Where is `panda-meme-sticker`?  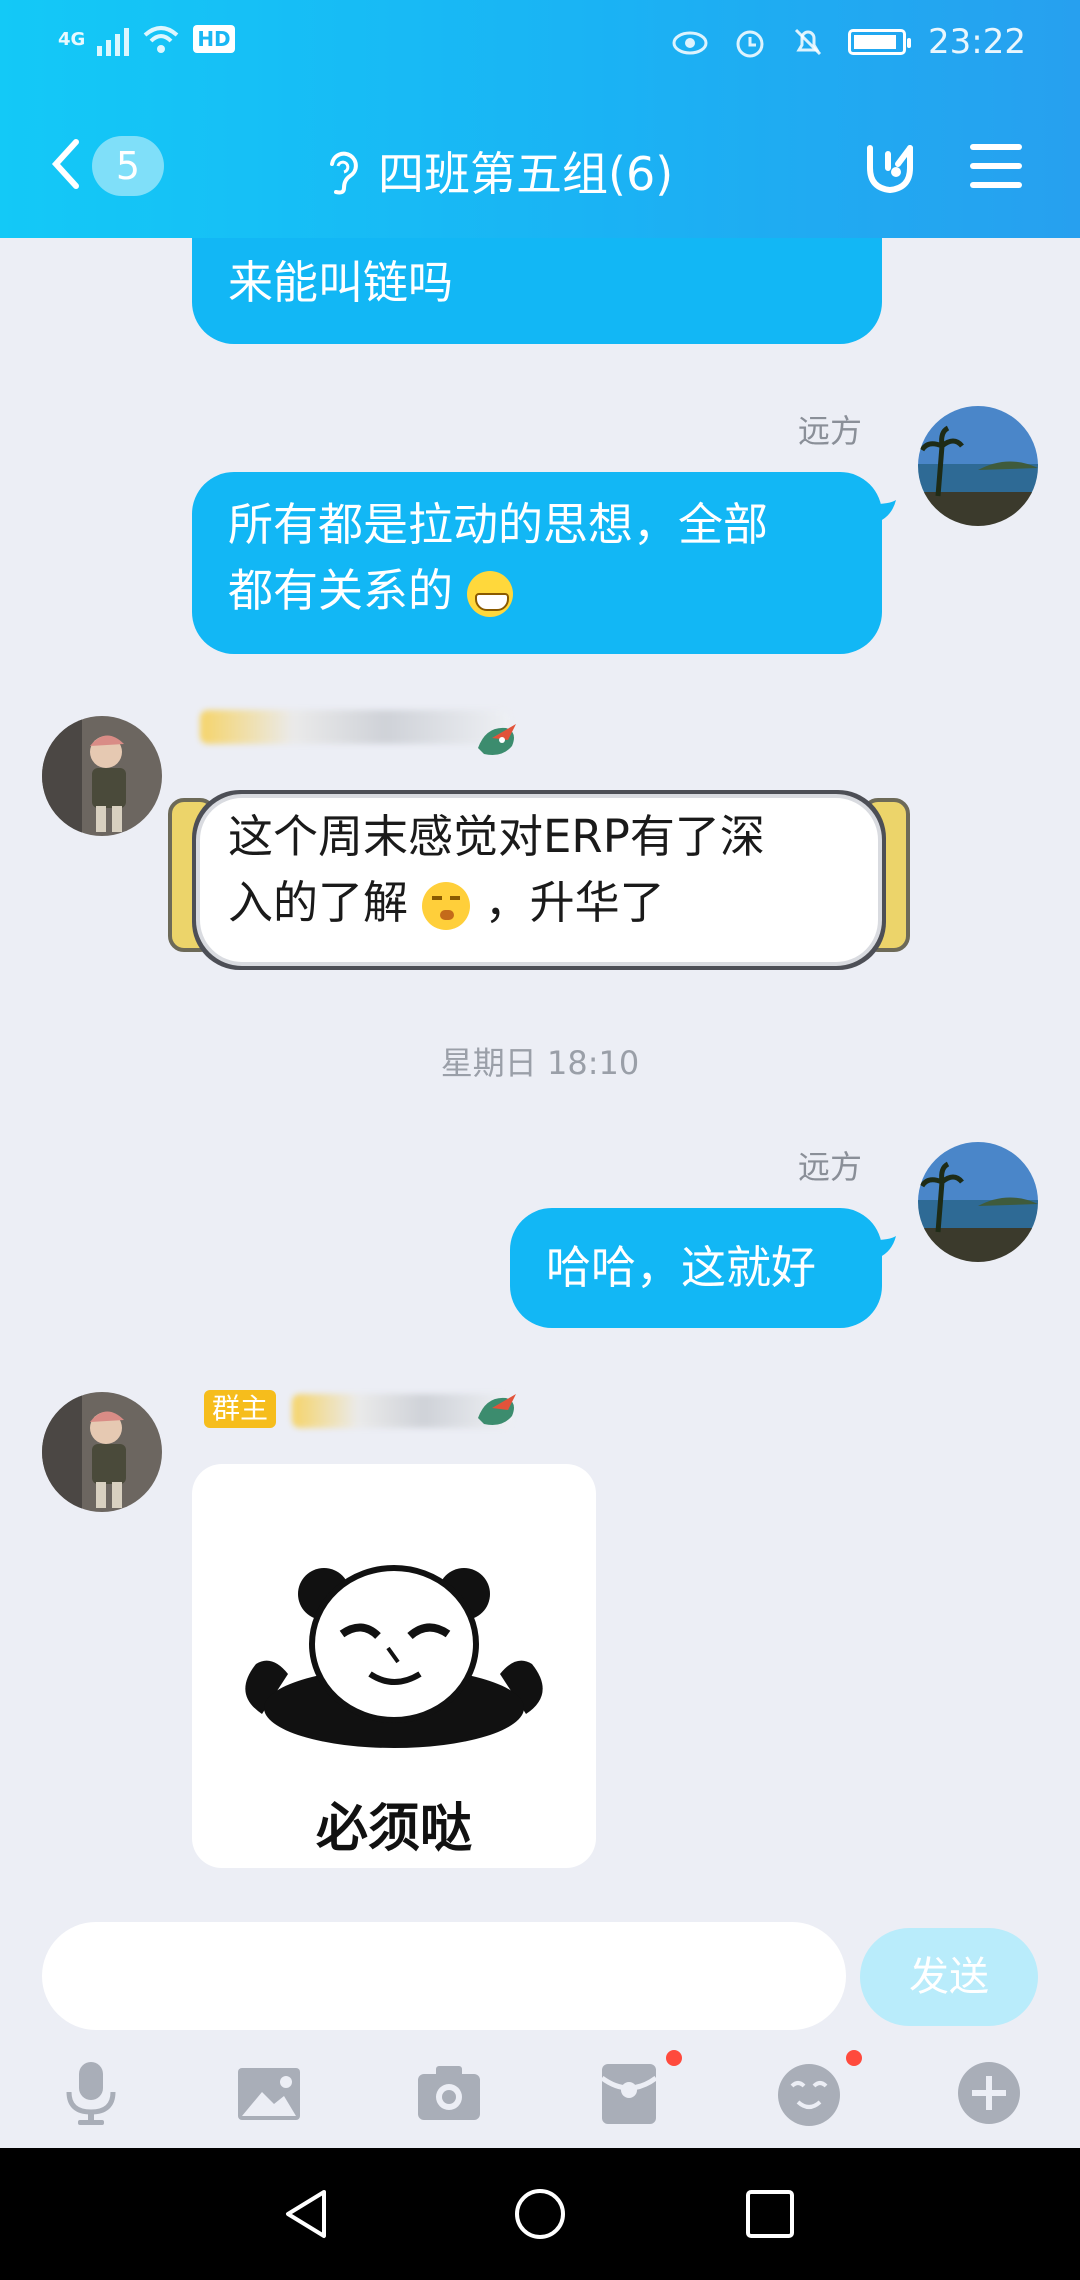 panda-meme-sticker is located at coordinates (394, 1656).